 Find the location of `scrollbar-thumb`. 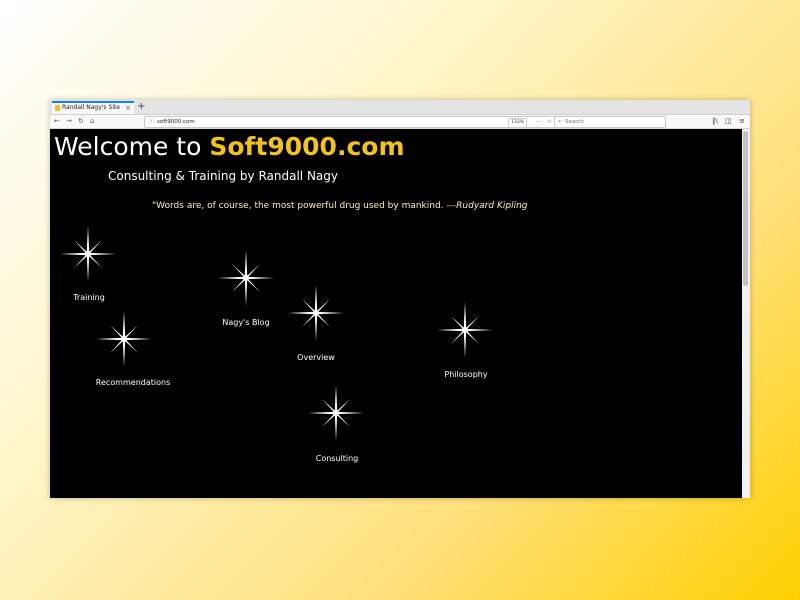

scrollbar-thumb is located at coordinates (745, 208).